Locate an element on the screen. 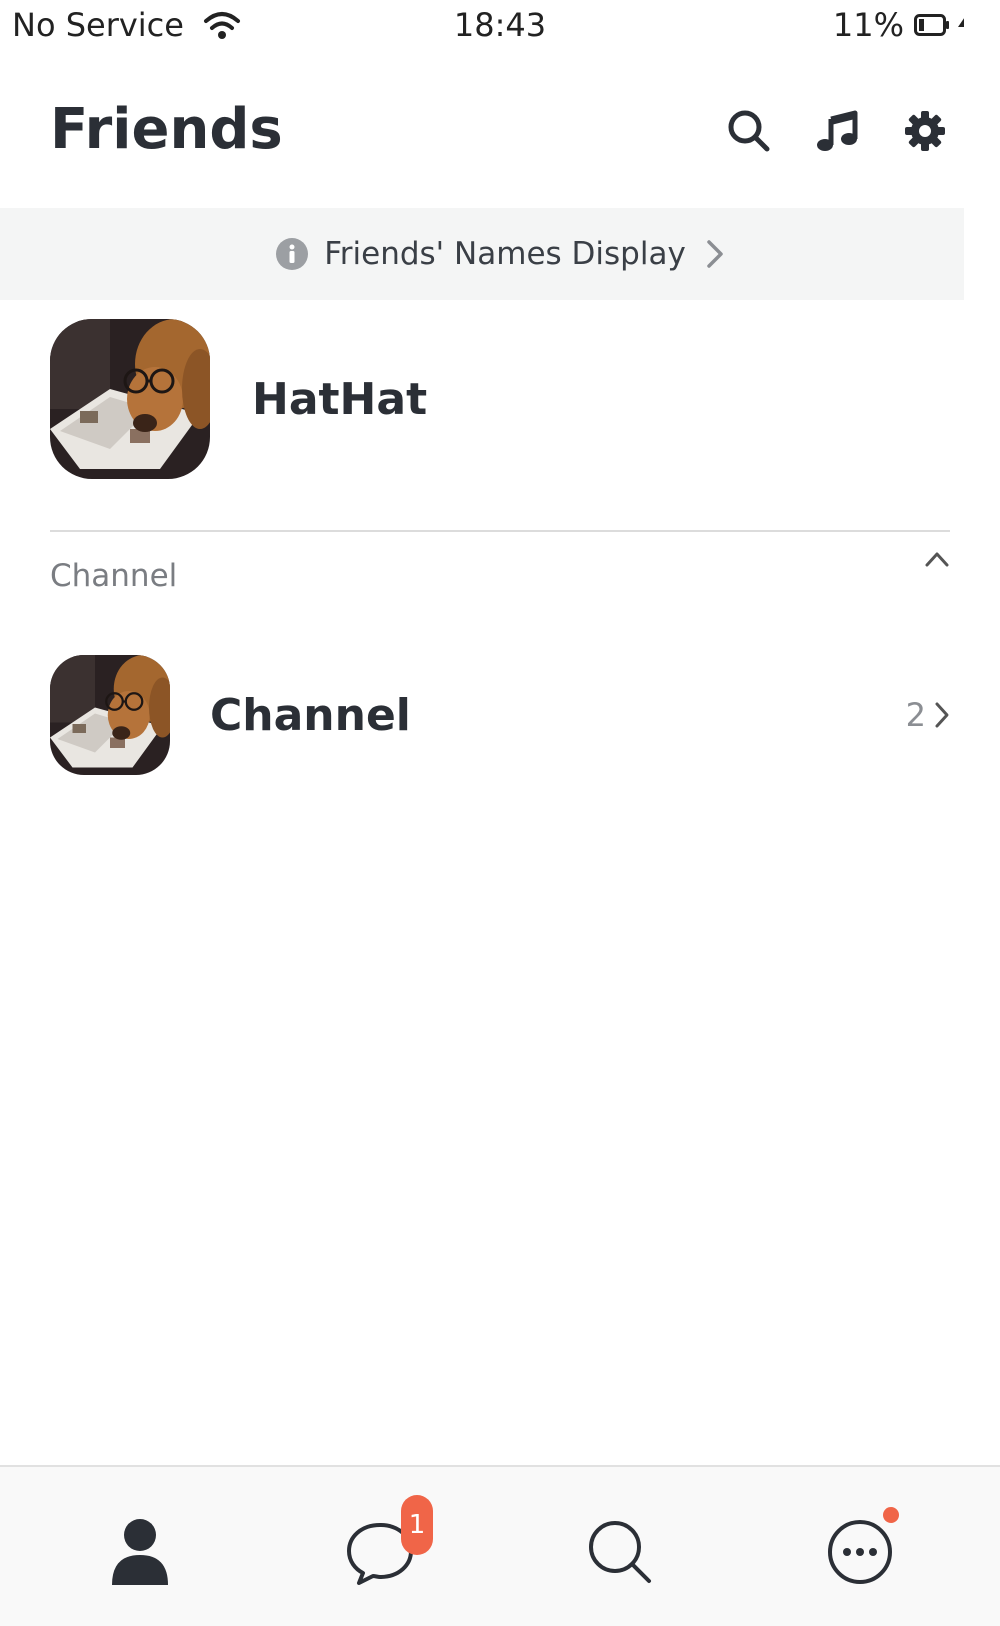 The width and height of the screenshot is (1000, 1626). gear-icon is located at coordinates (925, 131).